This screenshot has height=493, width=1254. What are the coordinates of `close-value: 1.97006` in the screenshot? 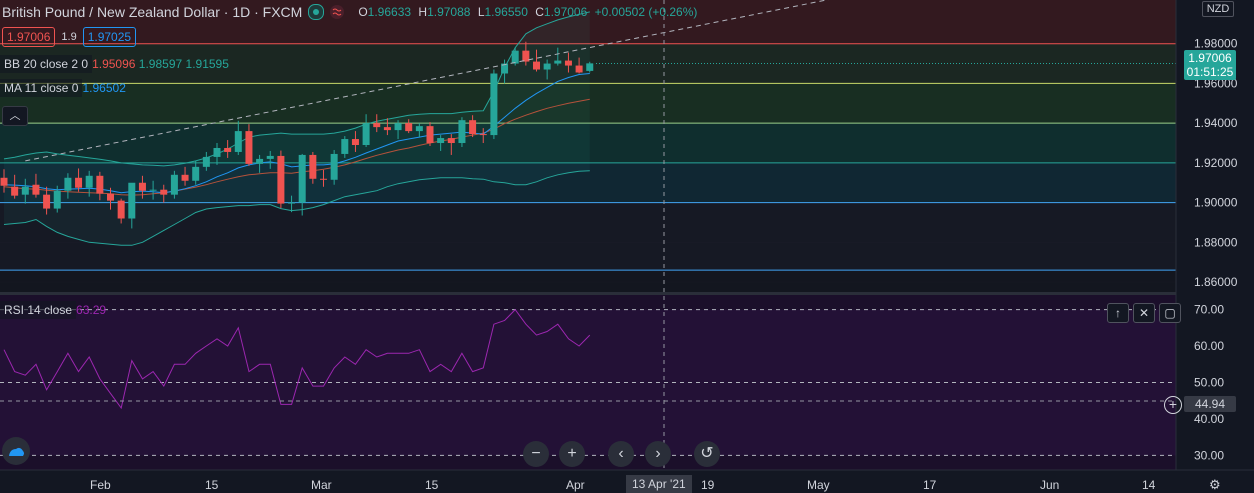 It's located at (565, 12).